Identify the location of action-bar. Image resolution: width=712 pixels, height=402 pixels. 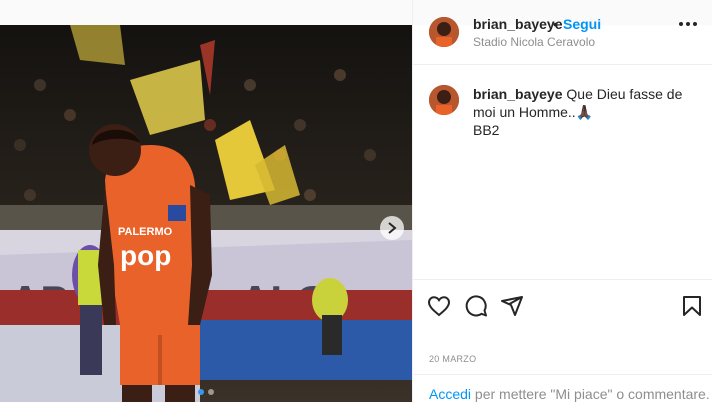
(562, 305).